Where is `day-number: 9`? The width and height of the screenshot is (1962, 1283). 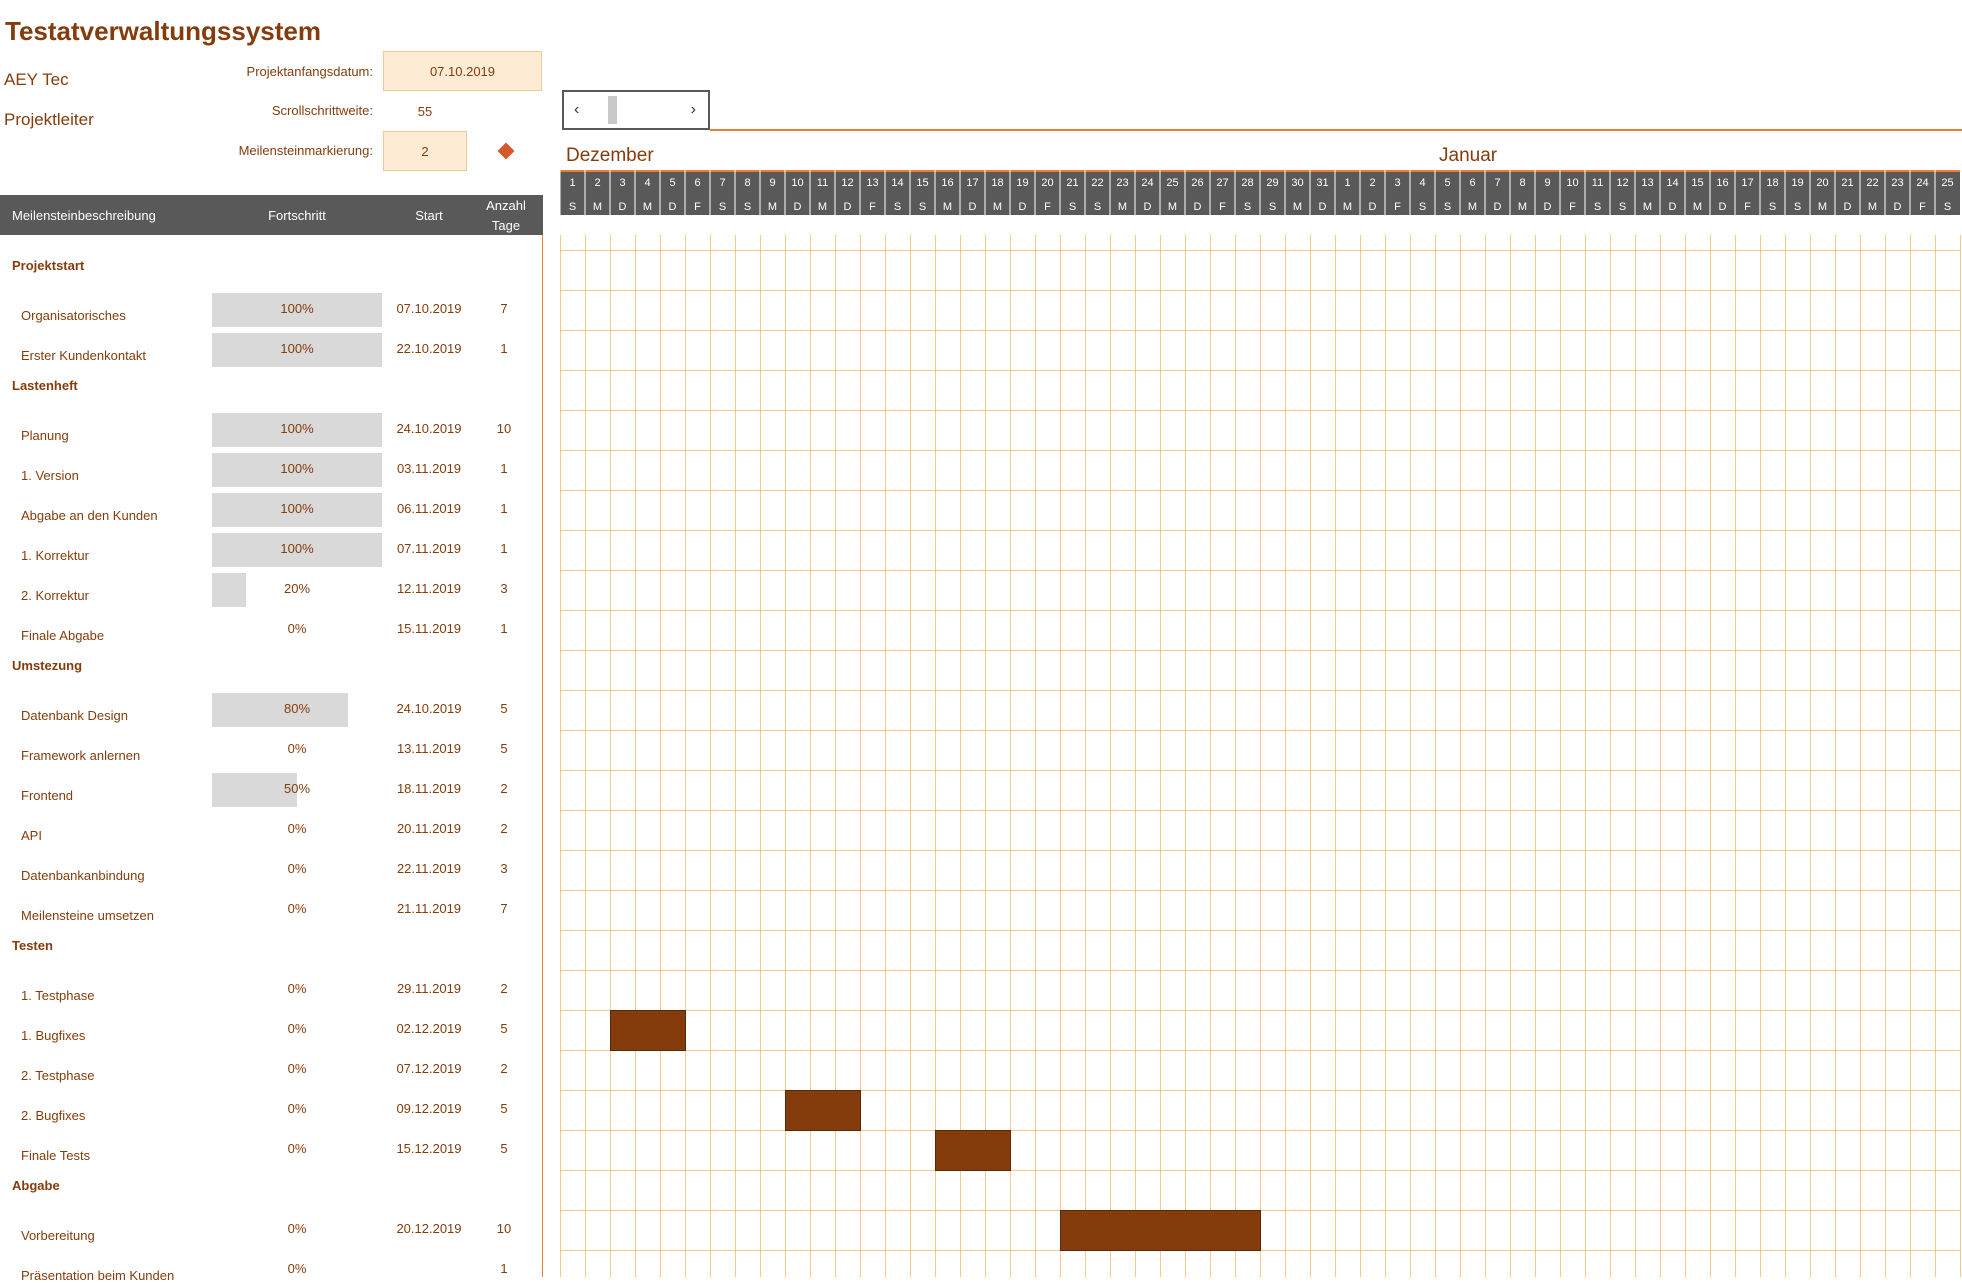 day-number: 9 is located at coordinates (772, 183).